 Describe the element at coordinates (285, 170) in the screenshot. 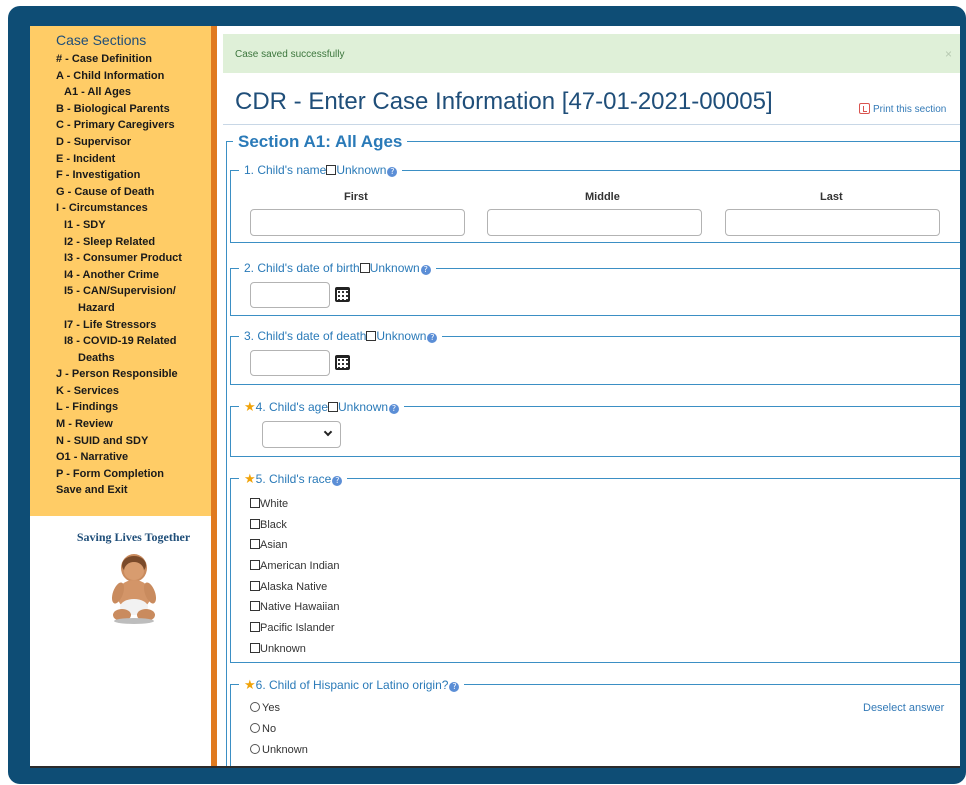

I see `question-label: 1. Child's name` at that location.